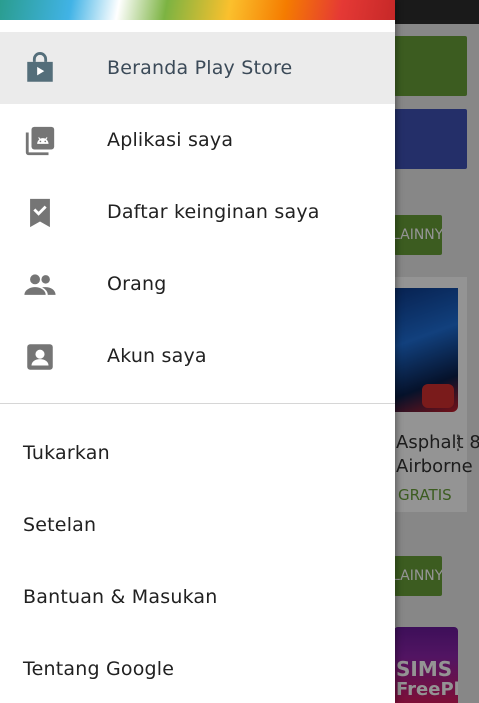 The width and height of the screenshot is (479, 703). What do you see at coordinates (40, 141) in the screenshot?
I see `my-apps-icon` at bounding box center [40, 141].